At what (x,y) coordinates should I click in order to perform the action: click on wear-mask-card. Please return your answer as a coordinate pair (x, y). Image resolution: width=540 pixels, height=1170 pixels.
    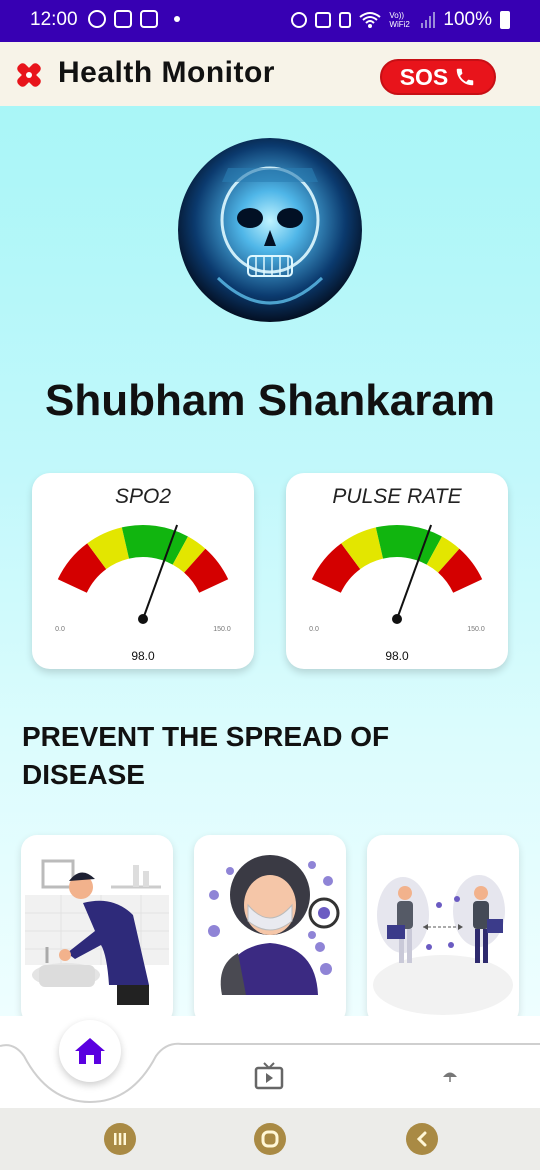
    Looking at the image, I should click on (270, 925).